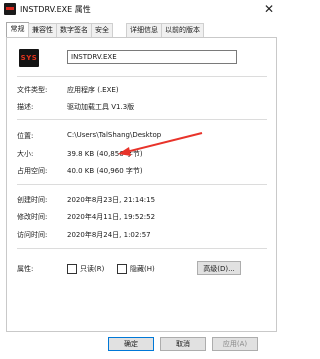 This screenshot has height=359, width=320. Describe the element at coordinates (42, 30) in the screenshot. I see `tab-compatibility: 兼容性` at that location.